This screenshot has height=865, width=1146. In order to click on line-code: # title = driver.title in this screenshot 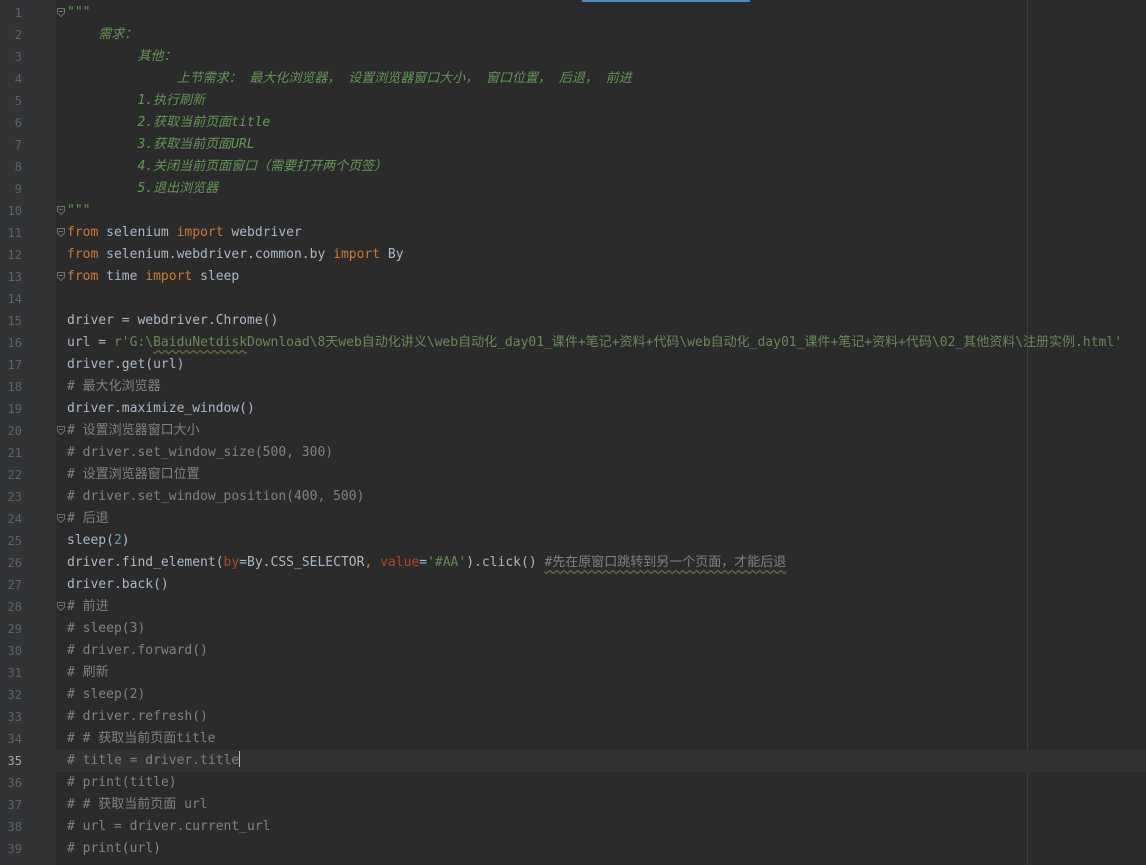, I will do `click(606, 761)`.